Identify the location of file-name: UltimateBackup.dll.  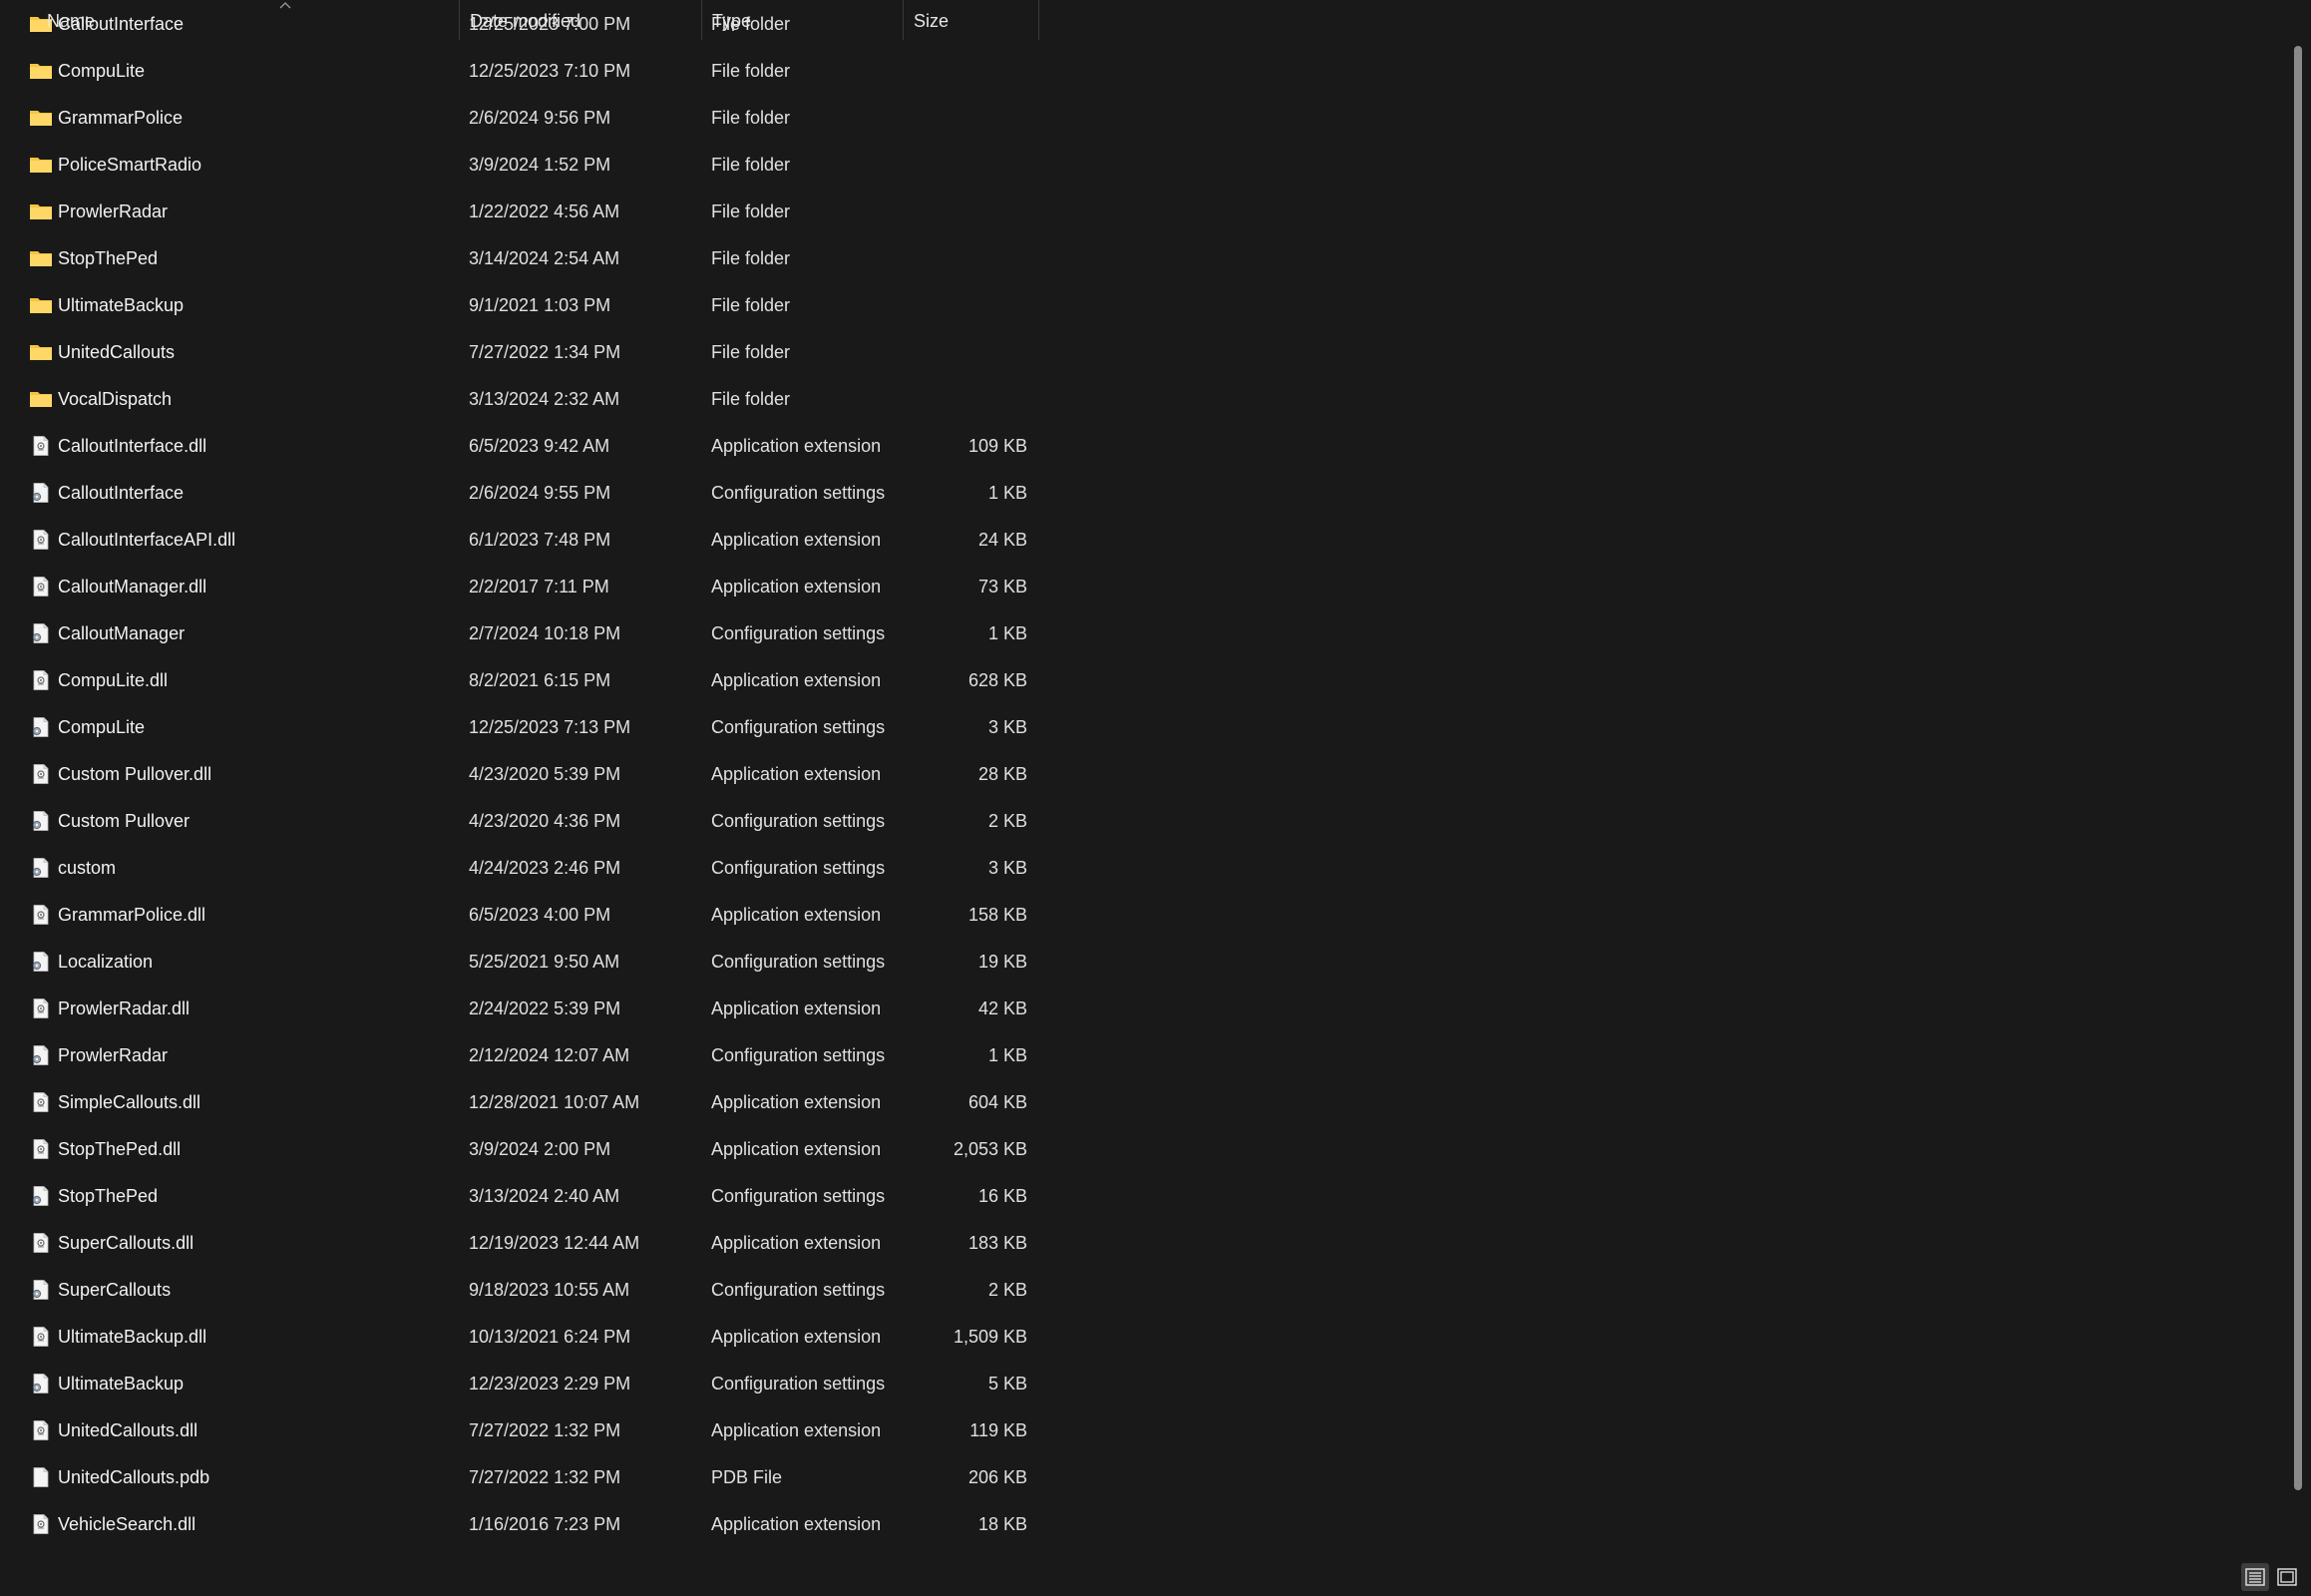
(132, 1337).